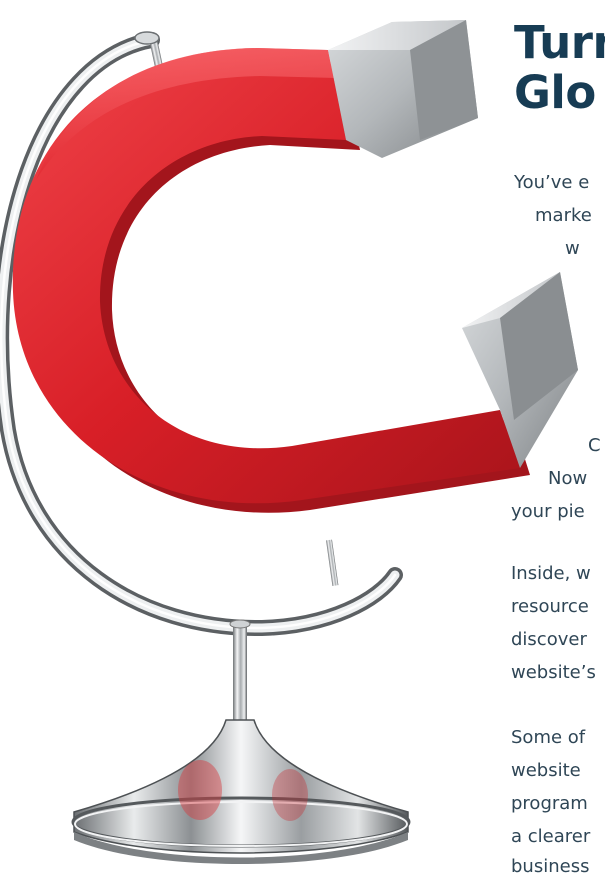  What do you see at coordinates (568, 478) in the screenshot?
I see `body-line: Now` at bounding box center [568, 478].